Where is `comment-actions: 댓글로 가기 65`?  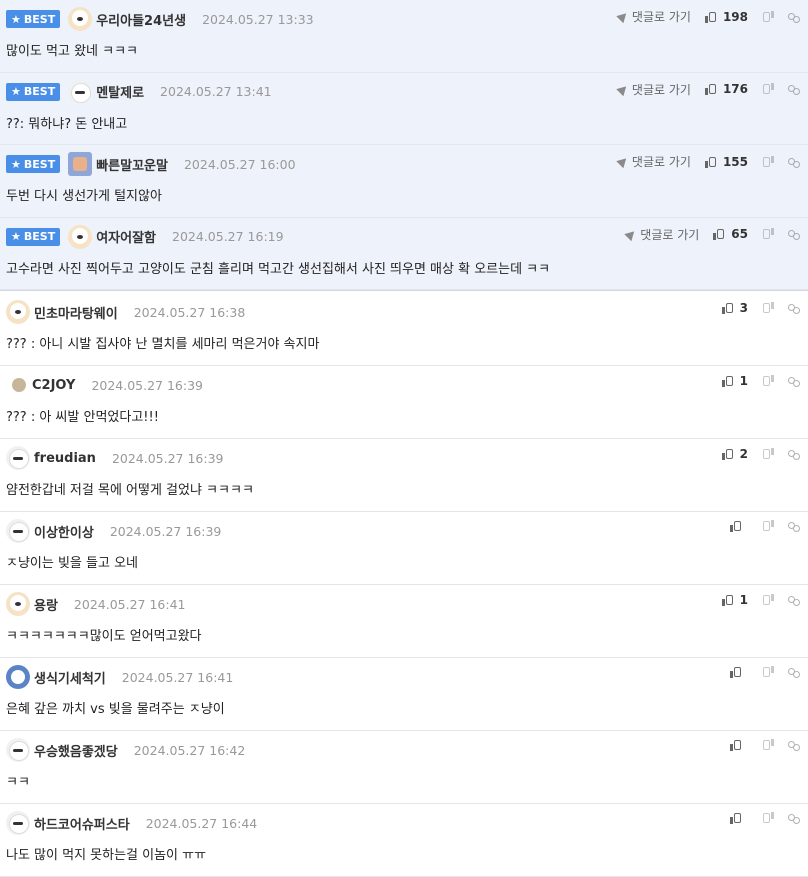
comment-actions: 댓글로 가기 65 is located at coordinates (712, 234).